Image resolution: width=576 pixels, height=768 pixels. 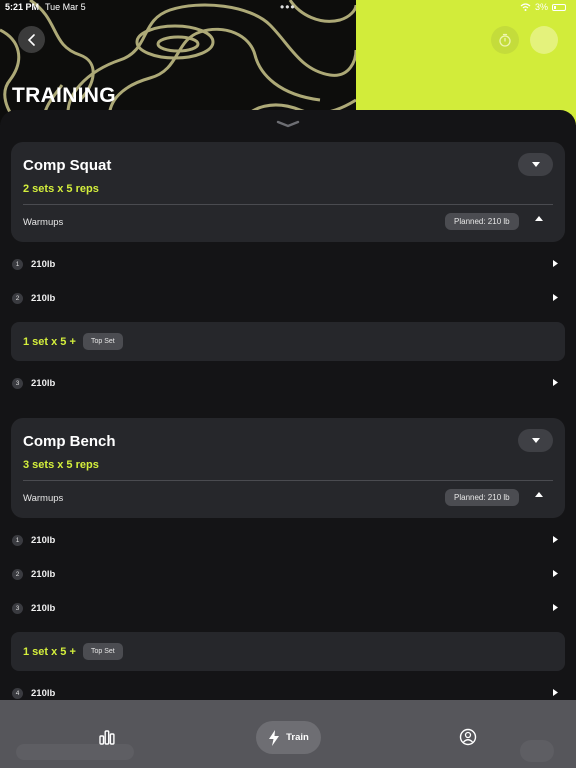 What do you see at coordinates (297, 737) in the screenshot?
I see `tab-train-label: Train` at bounding box center [297, 737].